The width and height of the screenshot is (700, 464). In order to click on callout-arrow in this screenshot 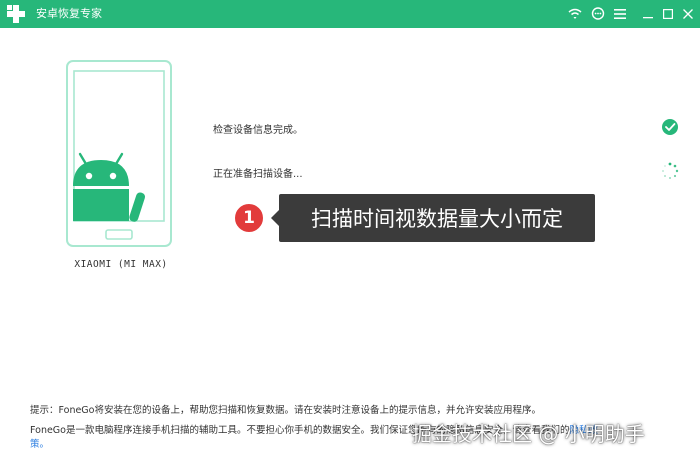, I will do `click(275, 218)`.